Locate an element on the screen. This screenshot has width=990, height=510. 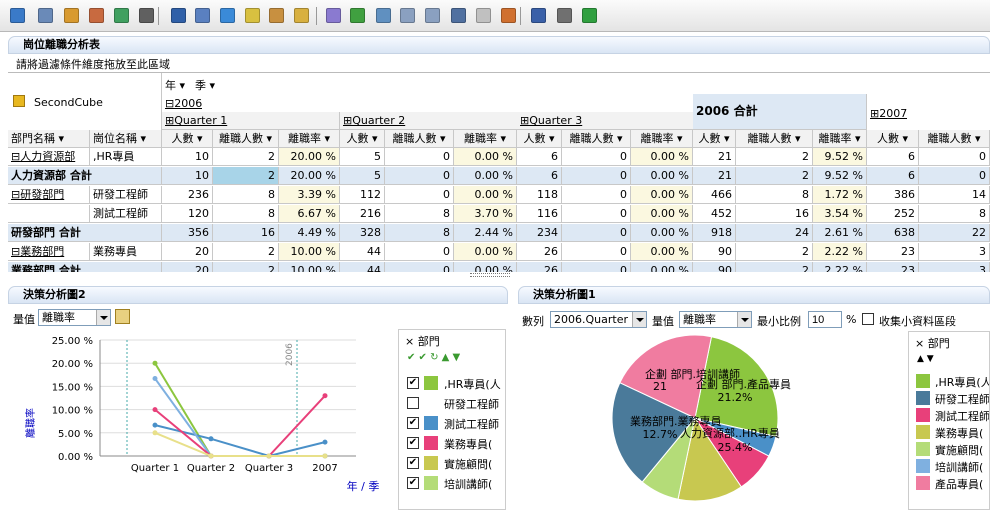
row-dept-label is located at coordinates (49, 214).